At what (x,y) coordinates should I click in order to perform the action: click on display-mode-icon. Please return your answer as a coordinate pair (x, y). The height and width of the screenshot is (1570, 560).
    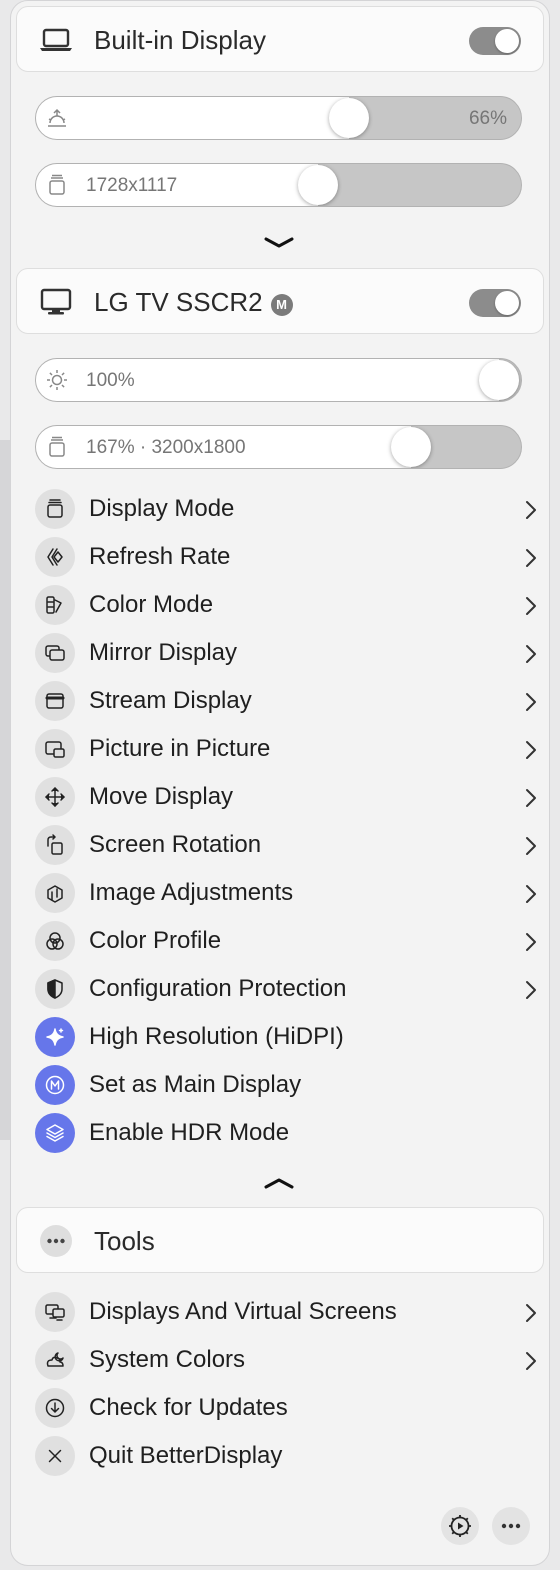
    Looking at the image, I should click on (55, 509).